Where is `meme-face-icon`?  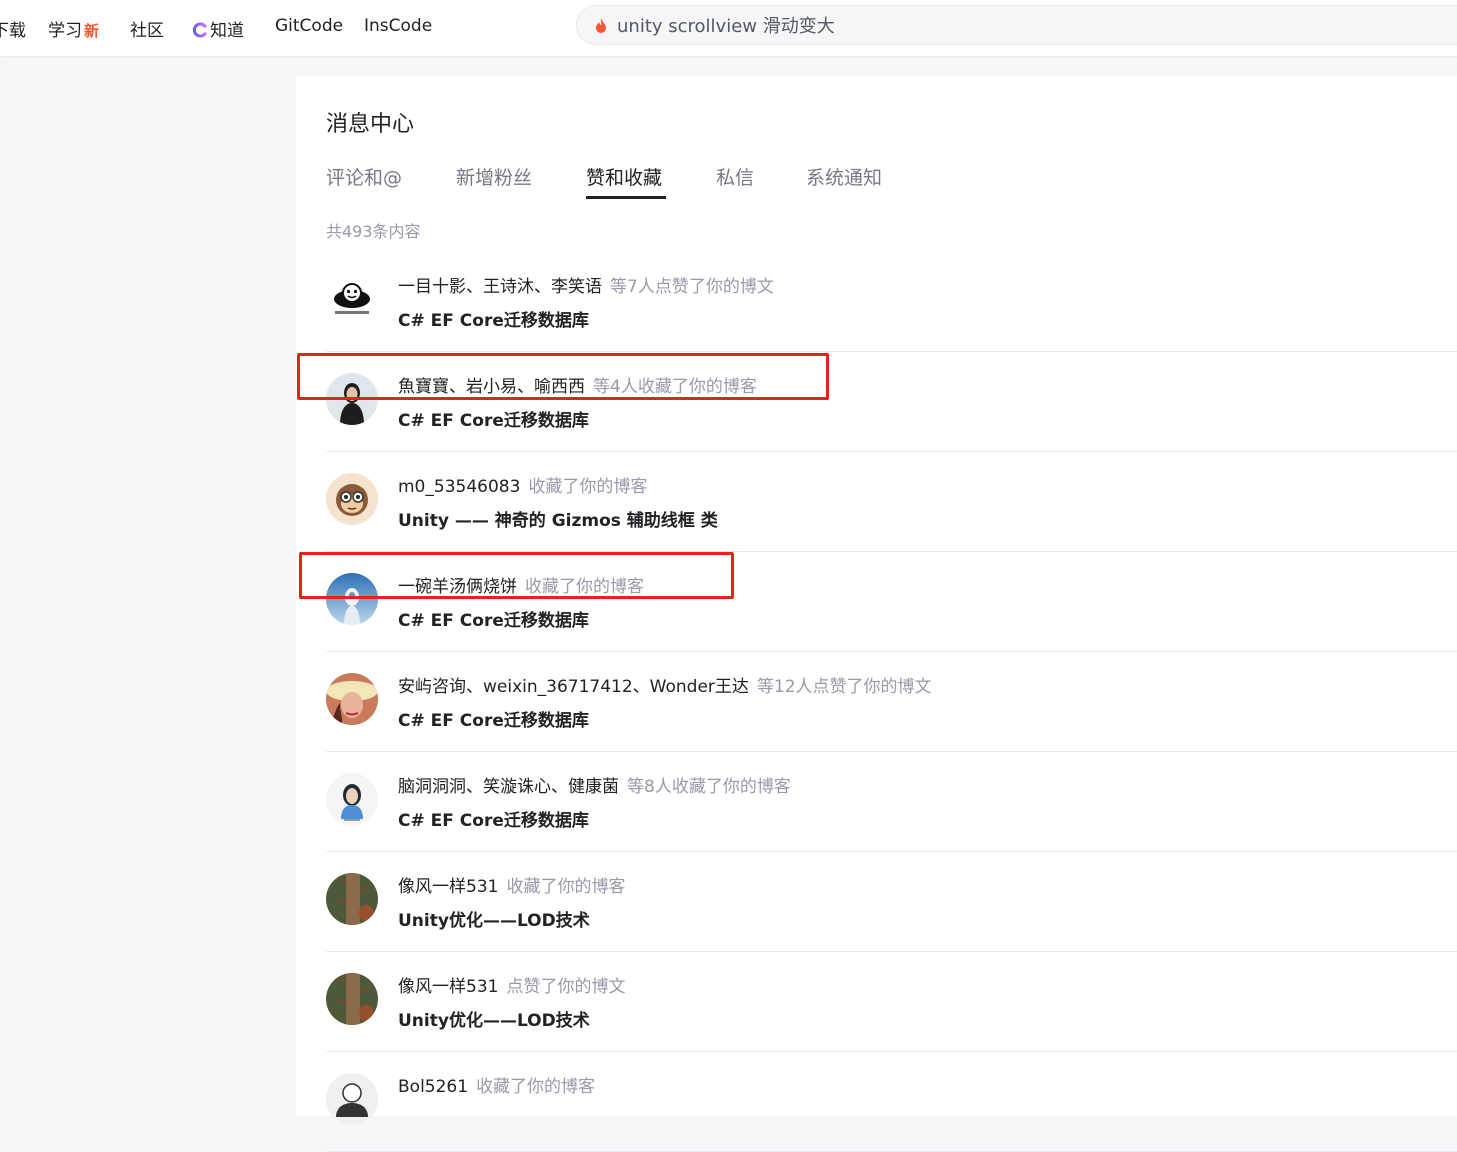
meme-face-icon is located at coordinates (352, 299).